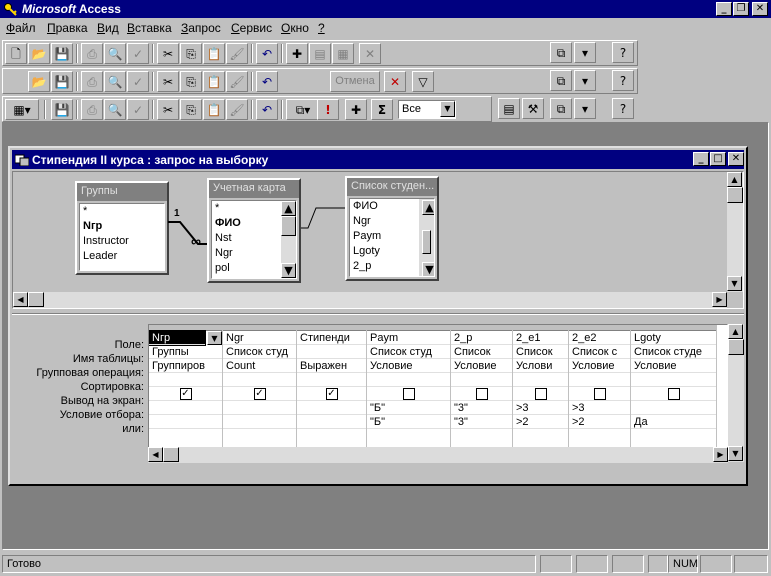 Image resolution: width=771 pixels, height=576 pixels. What do you see at coordinates (259, 338) in the screenshot?
I see `grid-cell-field: Ngr` at bounding box center [259, 338].